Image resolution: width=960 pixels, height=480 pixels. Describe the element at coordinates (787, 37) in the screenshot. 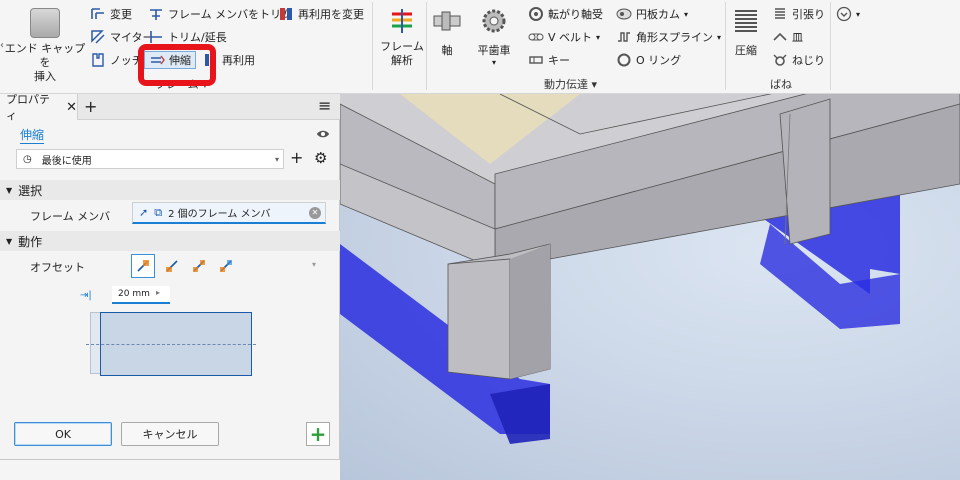

I see `belleville-spring-button: 皿` at that location.